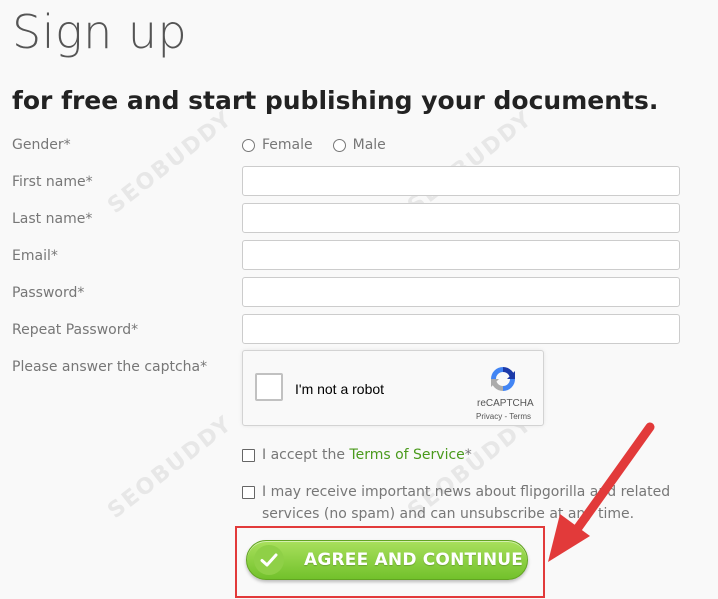  Describe the element at coordinates (461, 218) in the screenshot. I see `last-name-field` at that location.